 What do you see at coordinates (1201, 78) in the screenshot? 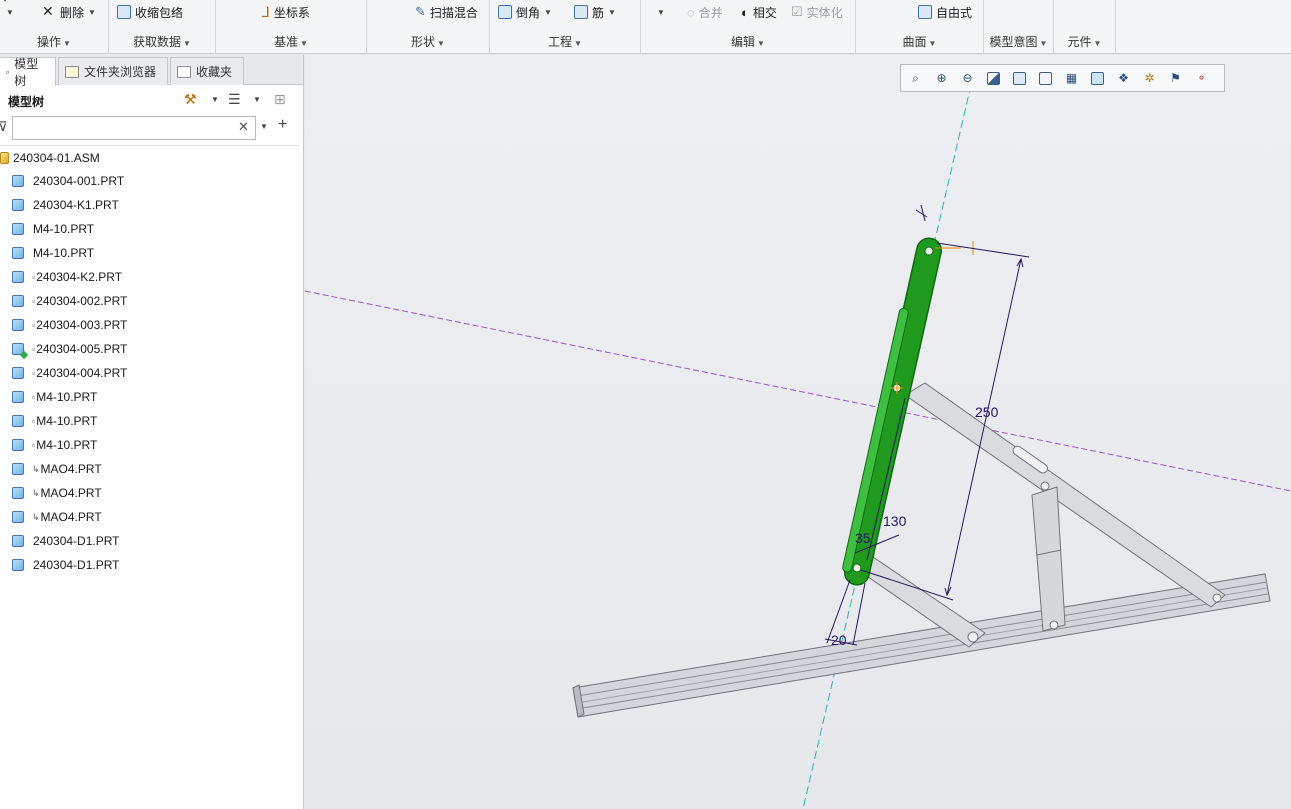
I see `spin-center-icon: ⚬` at bounding box center [1201, 78].